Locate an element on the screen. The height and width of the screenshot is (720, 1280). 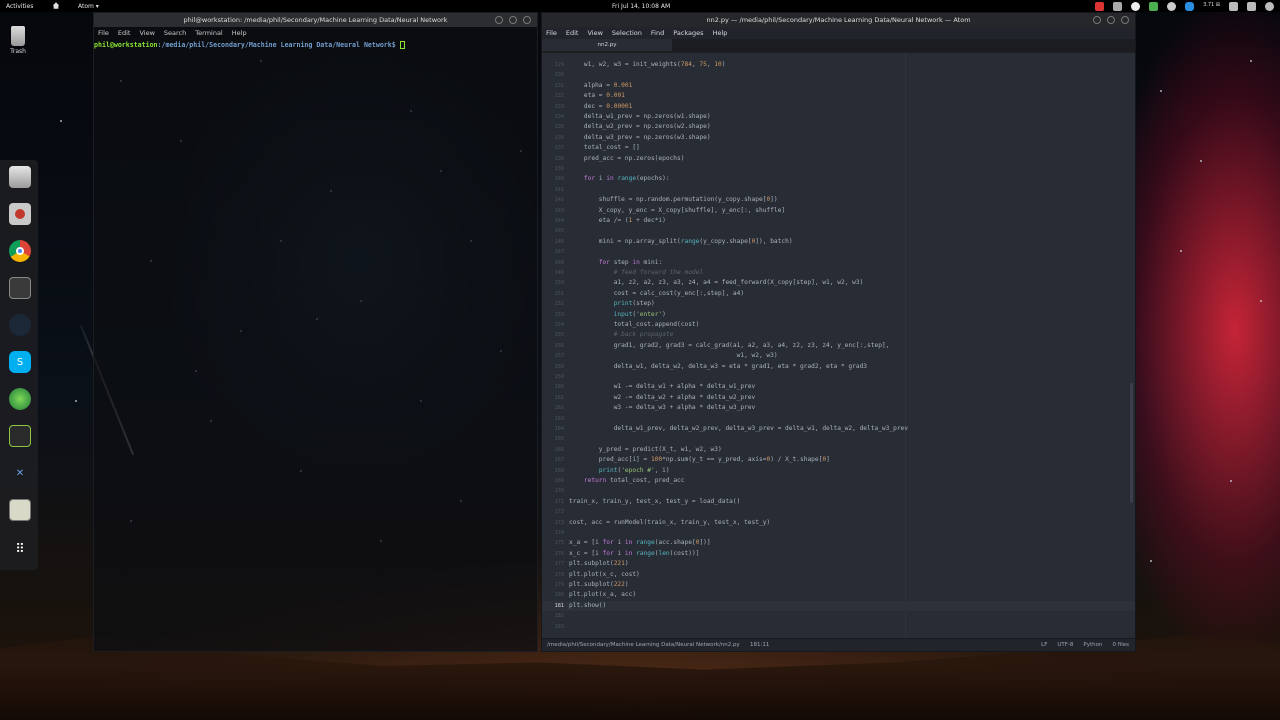
line-number: 131 is located at coordinates (553, 86).